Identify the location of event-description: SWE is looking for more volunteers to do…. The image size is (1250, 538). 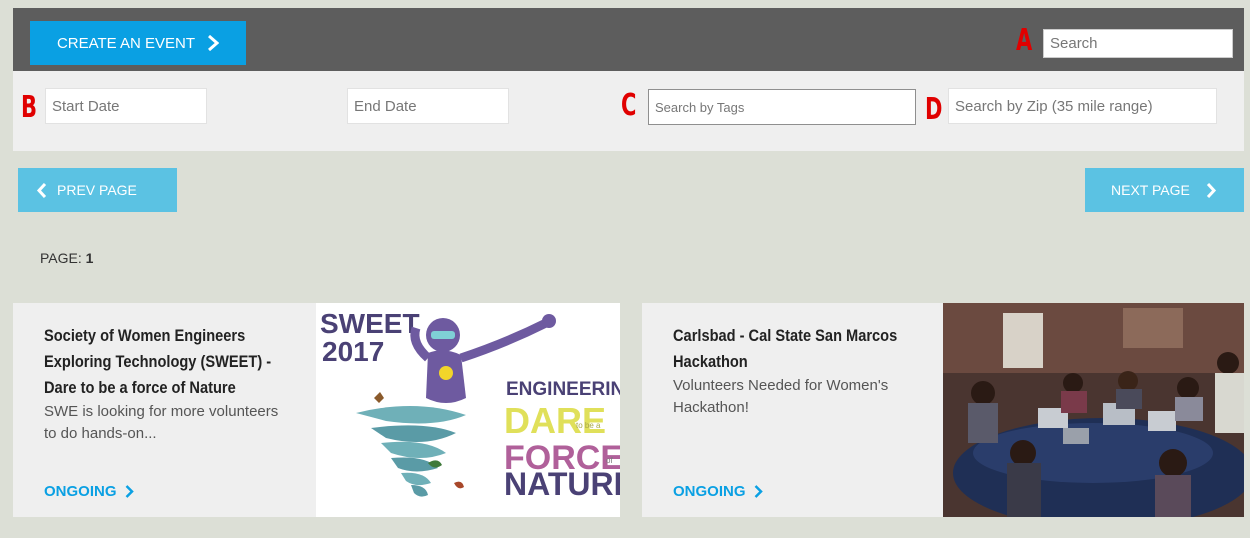
(161, 422).